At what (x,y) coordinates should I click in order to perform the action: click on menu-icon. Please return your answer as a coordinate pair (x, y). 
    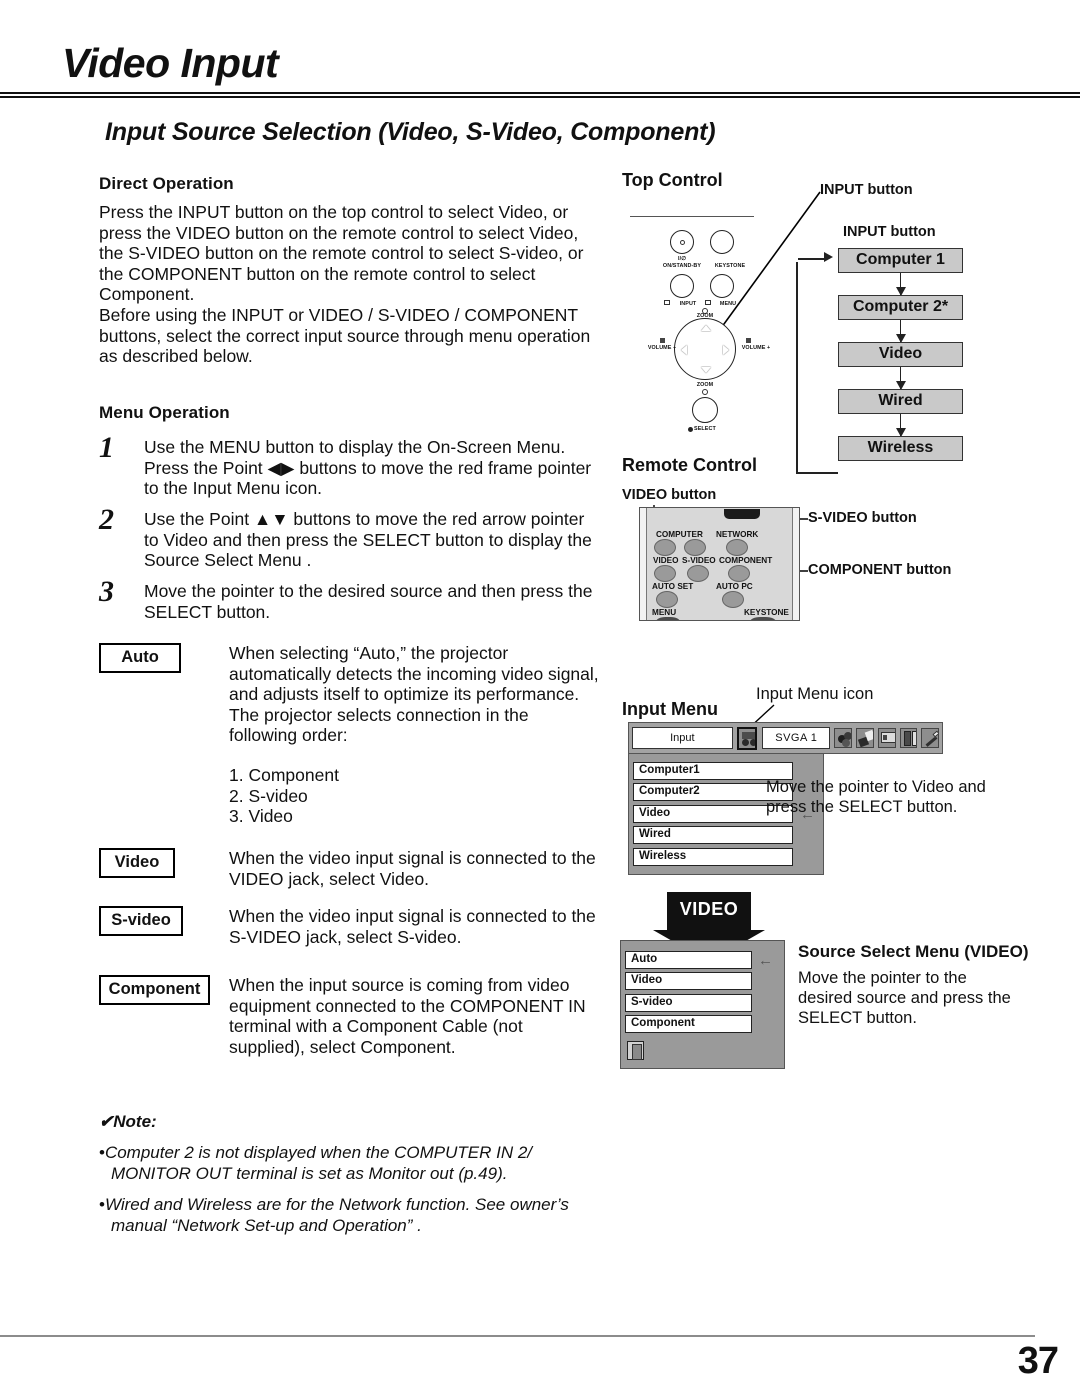
    Looking at the image, I should click on (708, 302).